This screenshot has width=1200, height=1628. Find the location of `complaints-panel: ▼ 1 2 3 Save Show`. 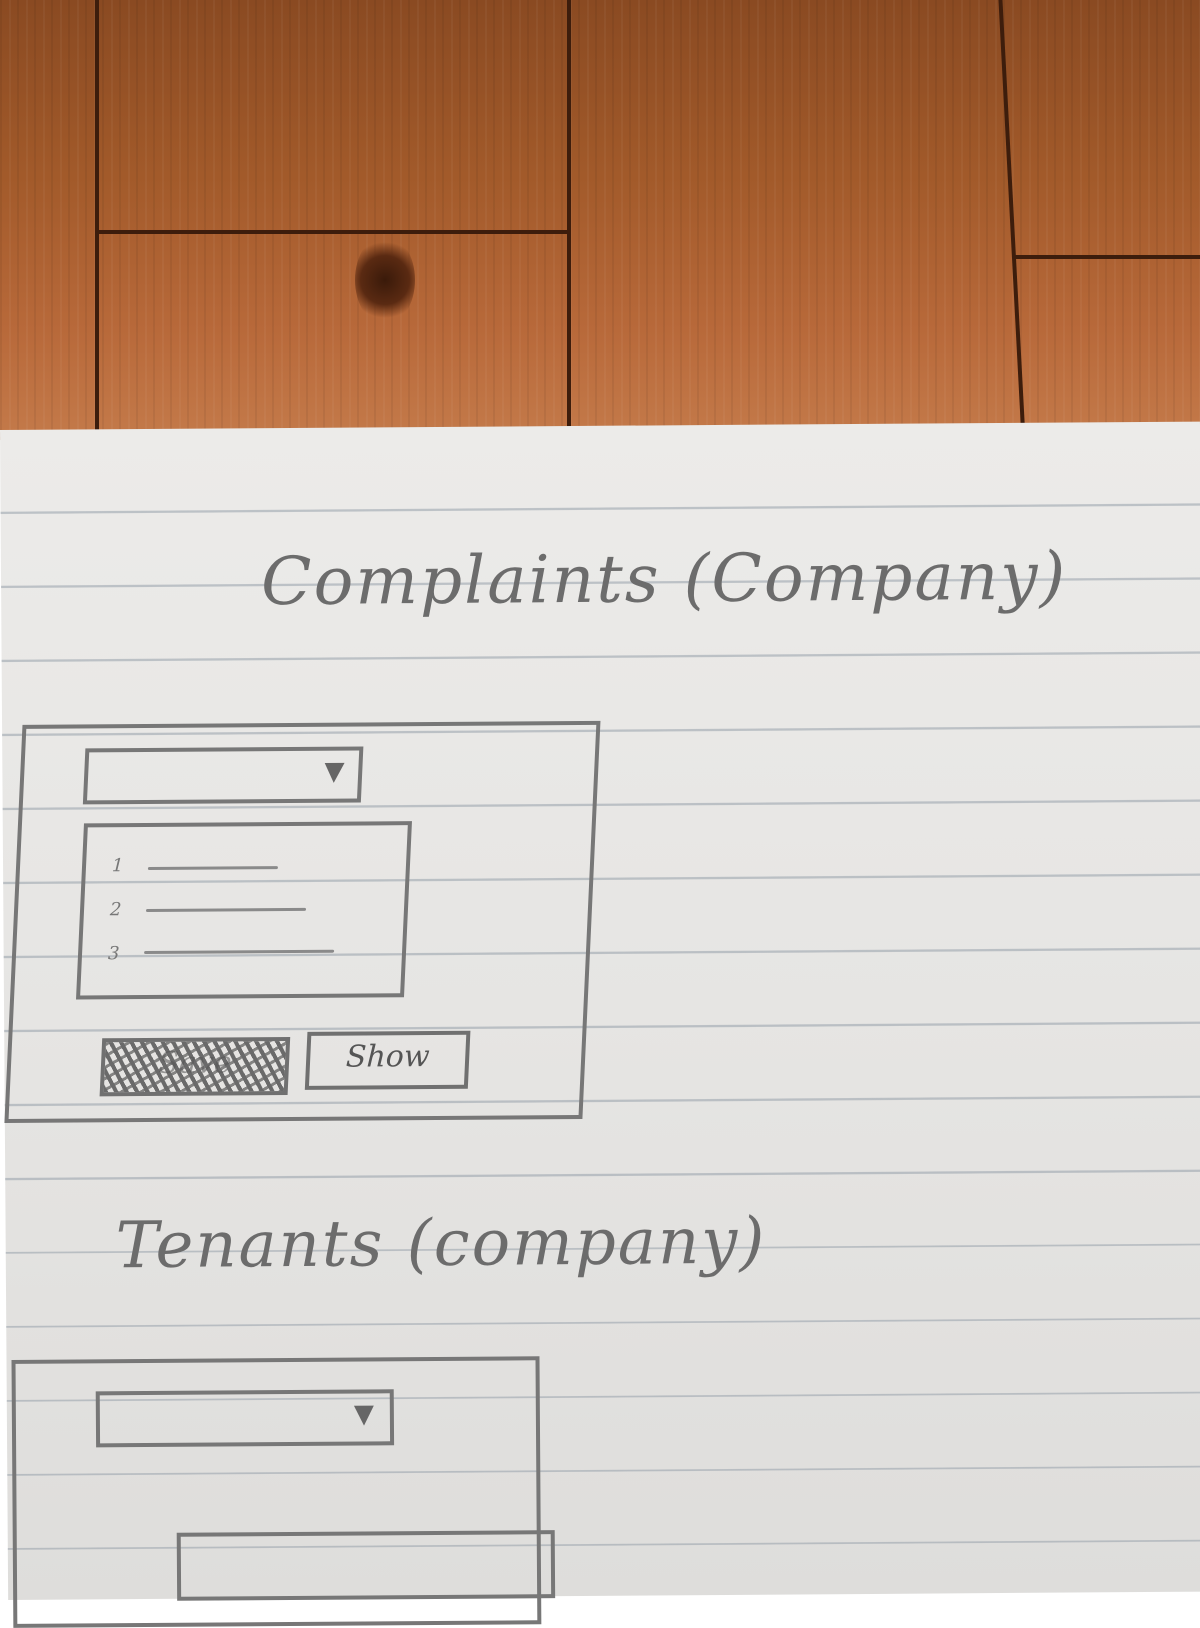

complaints-panel: ▼ 1 2 3 Save Show is located at coordinates (302, 921).